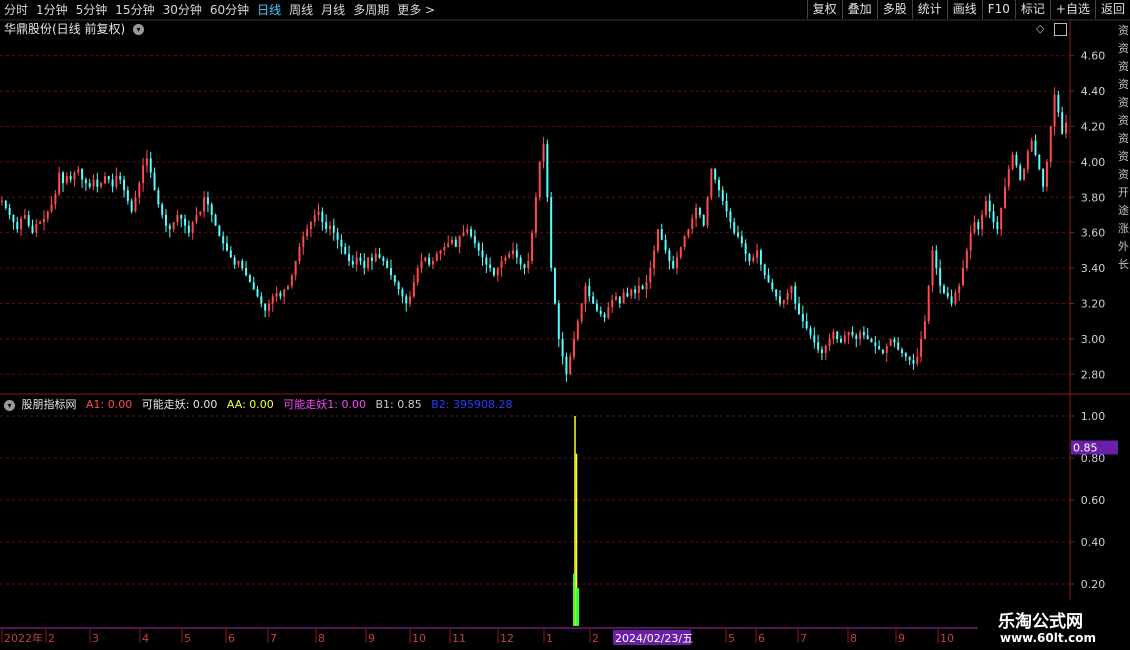 The height and width of the screenshot is (650, 1130). Describe the element at coordinates (51, 638) in the screenshot. I see `date-tick-label: 2` at that location.